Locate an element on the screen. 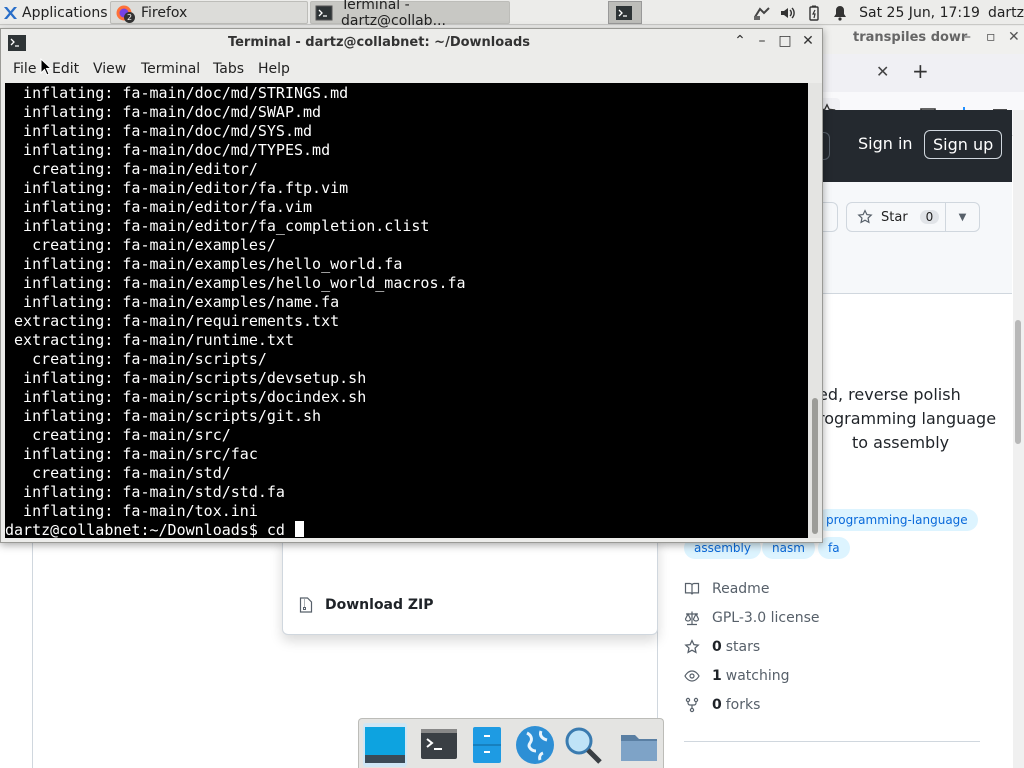 This screenshot has width=1024, height=768. menu-edit: Edit is located at coordinates (65, 69).